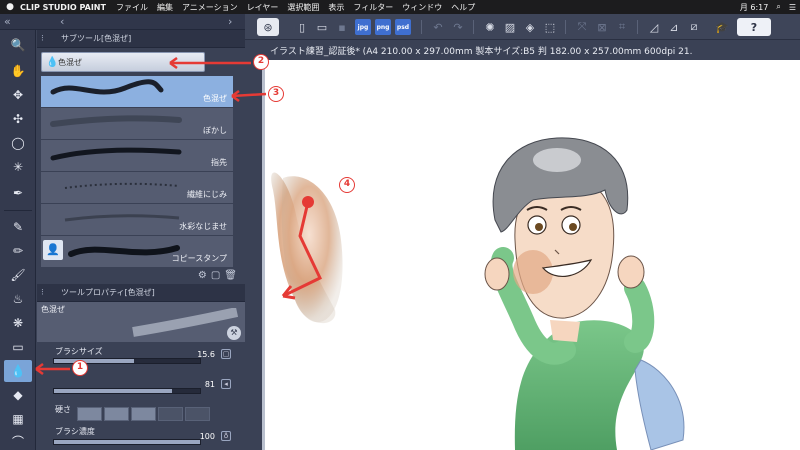 The height and width of the screenshot is (450, 800). Describe the element at coordinates (123, 62) in the screenshot. I see `subtool-group-tab: 💧 色混ぜ` at that location.